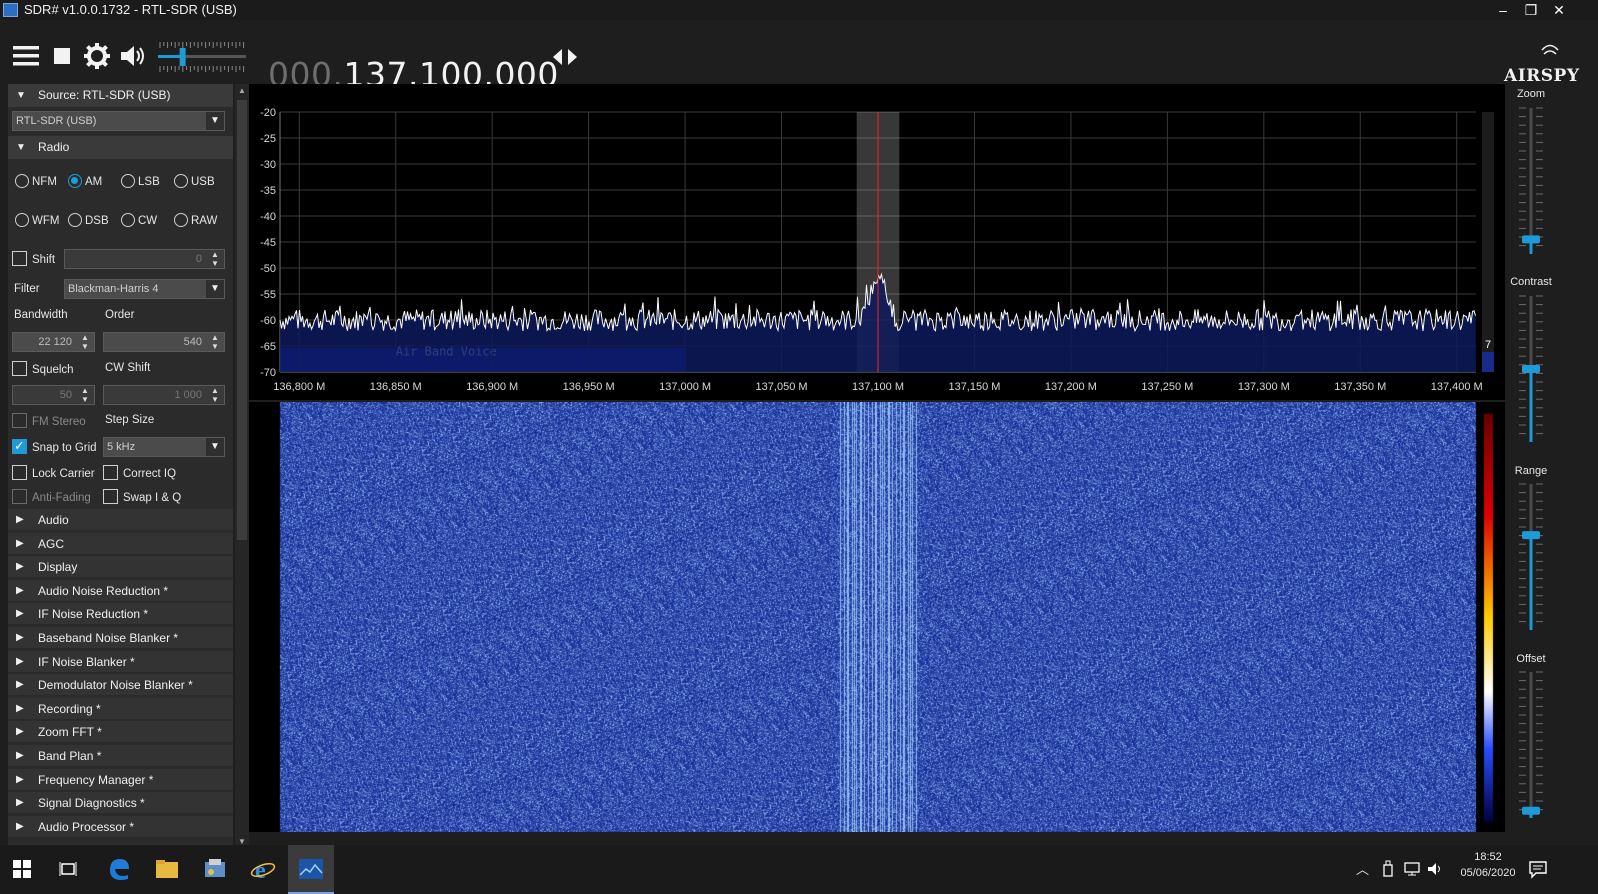 The width and height of the screenshot is (1598, 894). I want to click on restore-button: ❐, so click(1531, 10).